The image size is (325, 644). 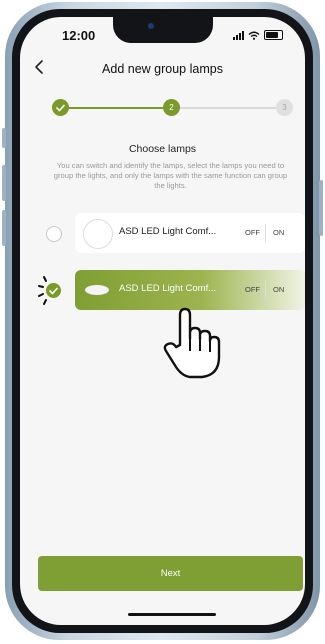 I want to click on volume-up-button, so click(x=4, y=183).